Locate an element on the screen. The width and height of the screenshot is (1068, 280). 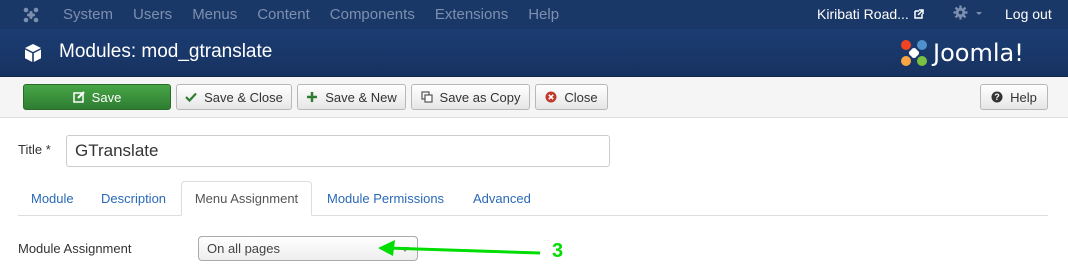
menu-content: Content is located at coordinates (283, 14).